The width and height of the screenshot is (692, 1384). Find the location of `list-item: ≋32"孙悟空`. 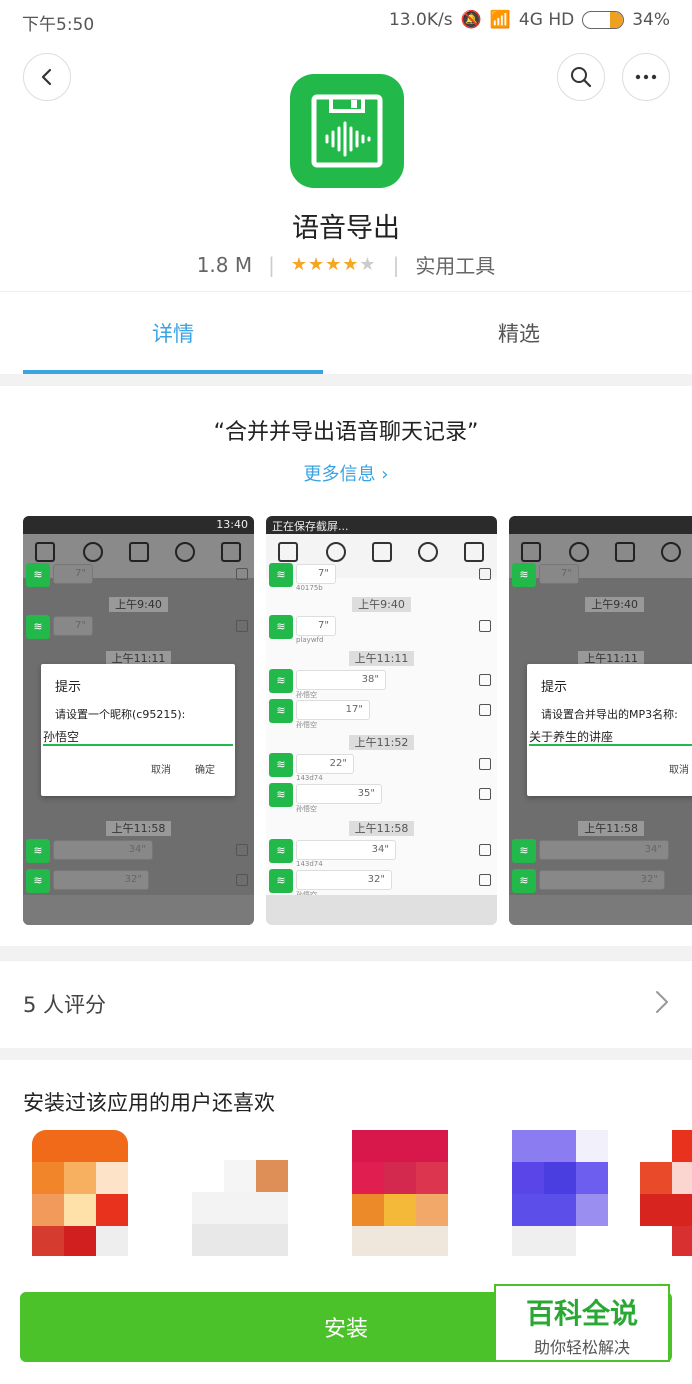

list-item: ≋32"孙悟空 is located at coordinates (381, 882).